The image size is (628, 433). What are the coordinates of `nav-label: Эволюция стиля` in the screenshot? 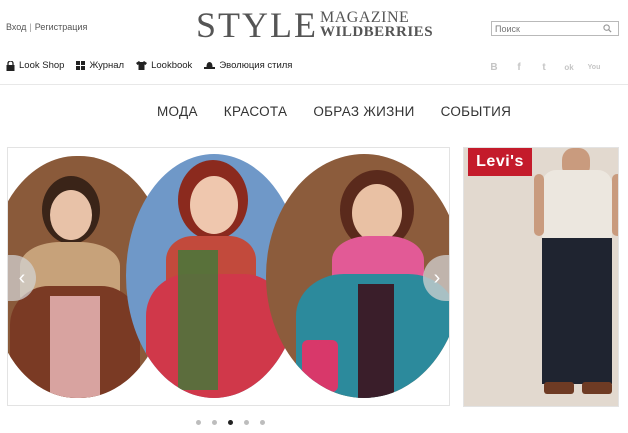 It's located at (256, 65).